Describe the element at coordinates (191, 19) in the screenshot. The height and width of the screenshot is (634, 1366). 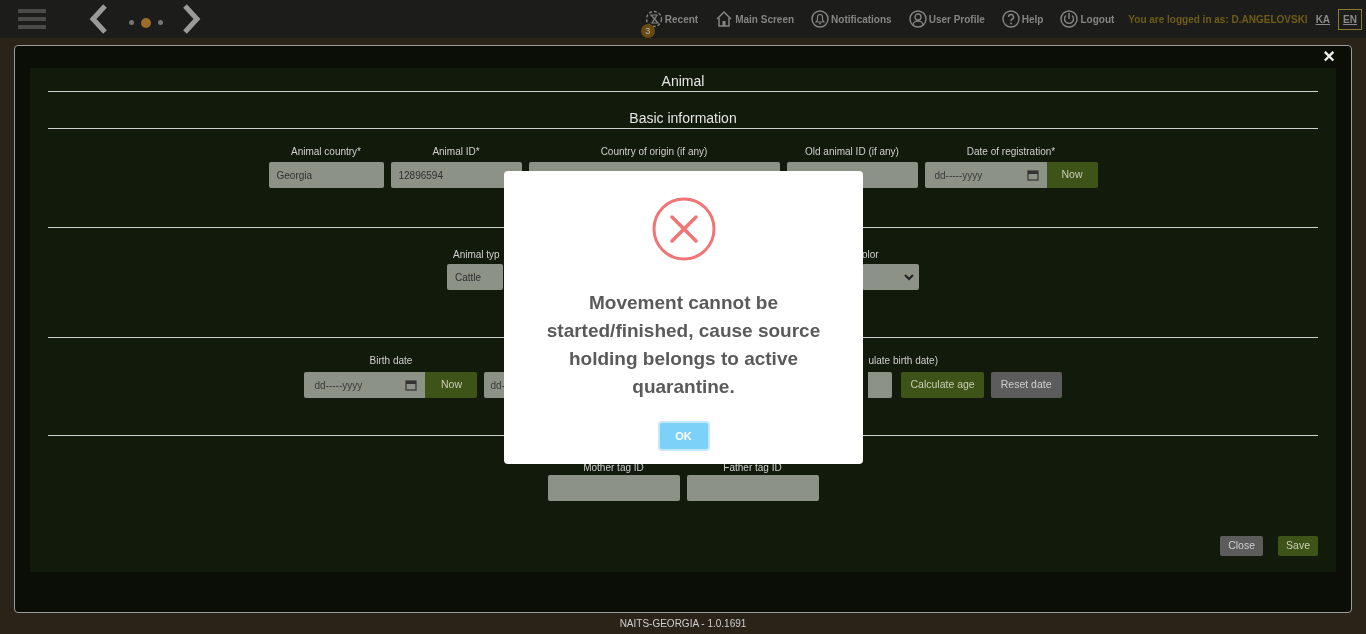
I see `forward-icon` at that location.